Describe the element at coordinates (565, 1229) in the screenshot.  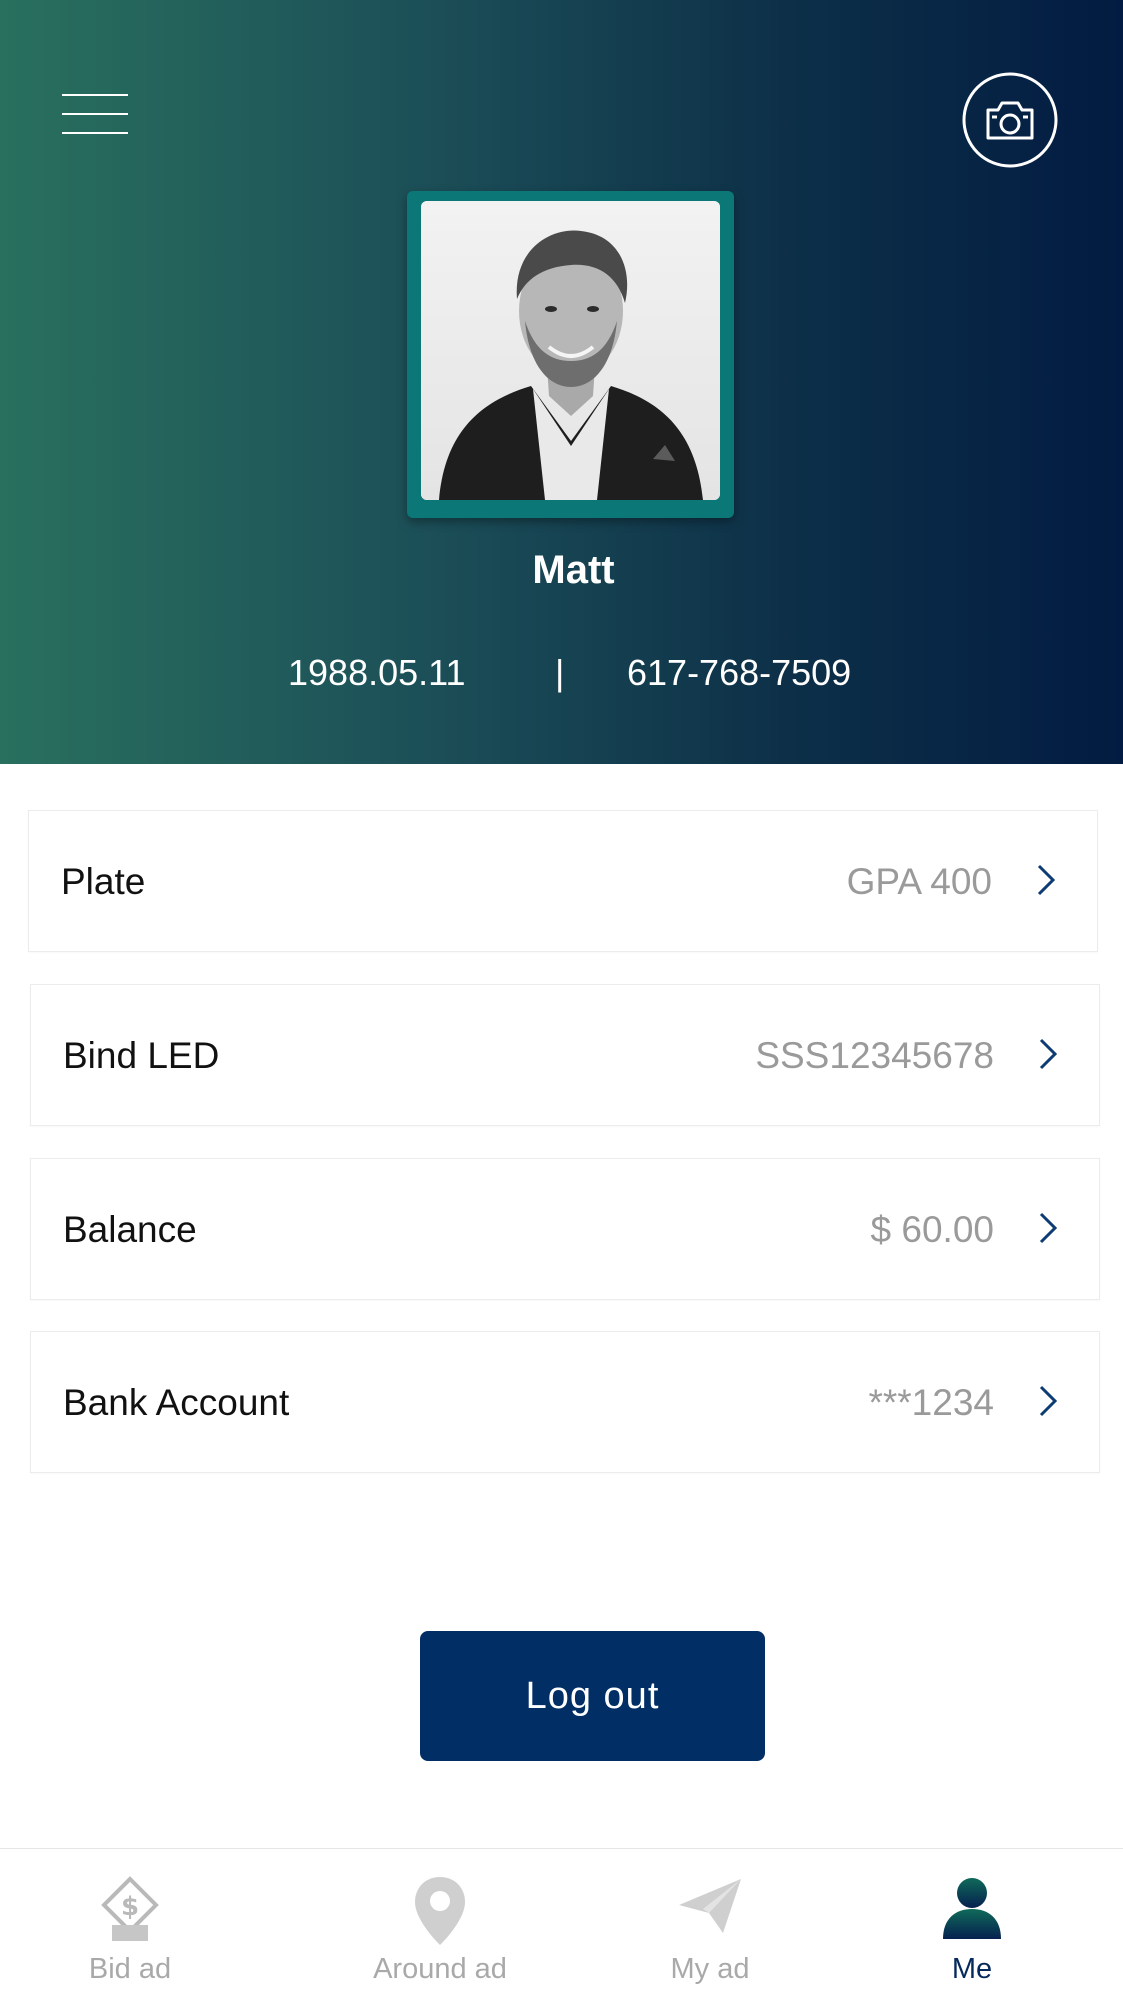
I see `balance-row: Balance $ 60.00` at that location.